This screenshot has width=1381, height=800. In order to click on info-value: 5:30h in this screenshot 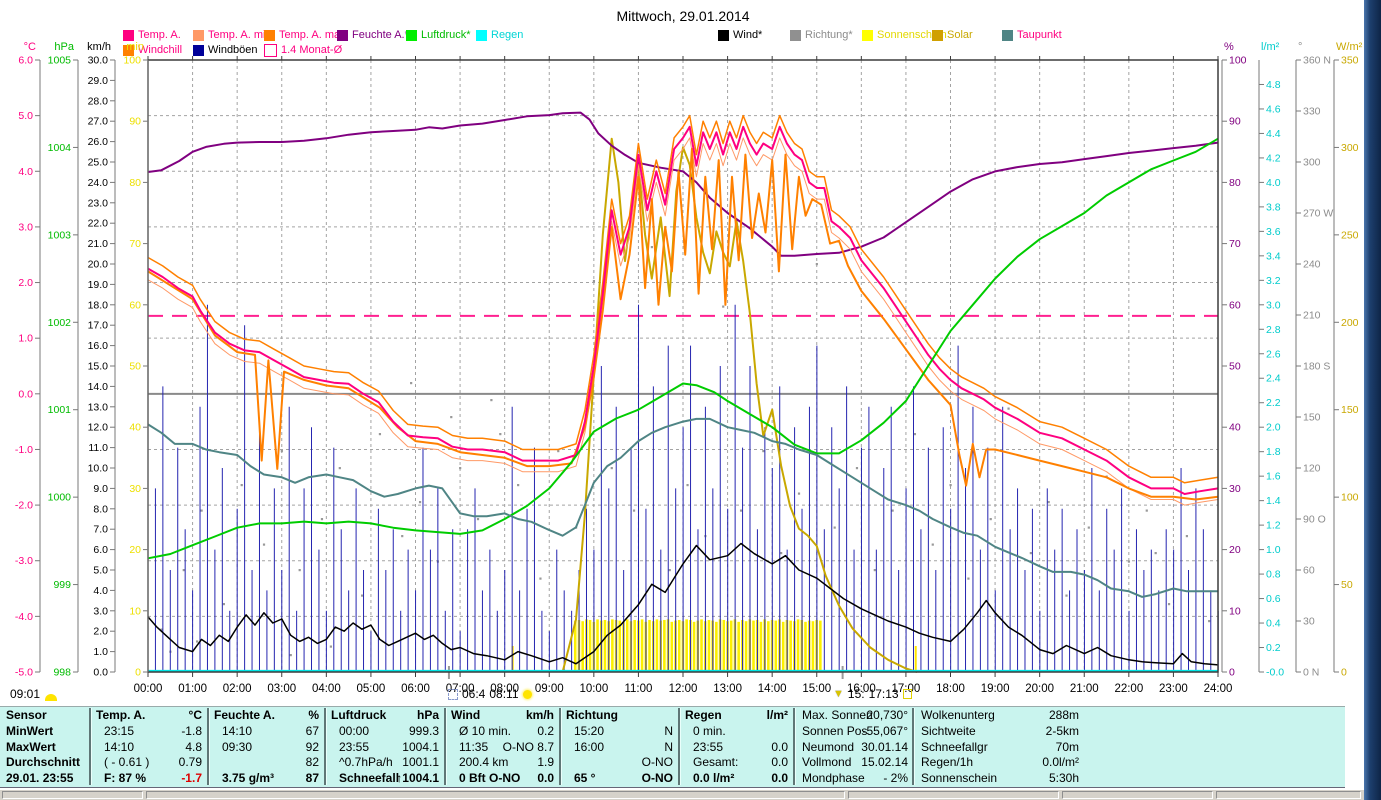, I will do `click(1063, 778)`.